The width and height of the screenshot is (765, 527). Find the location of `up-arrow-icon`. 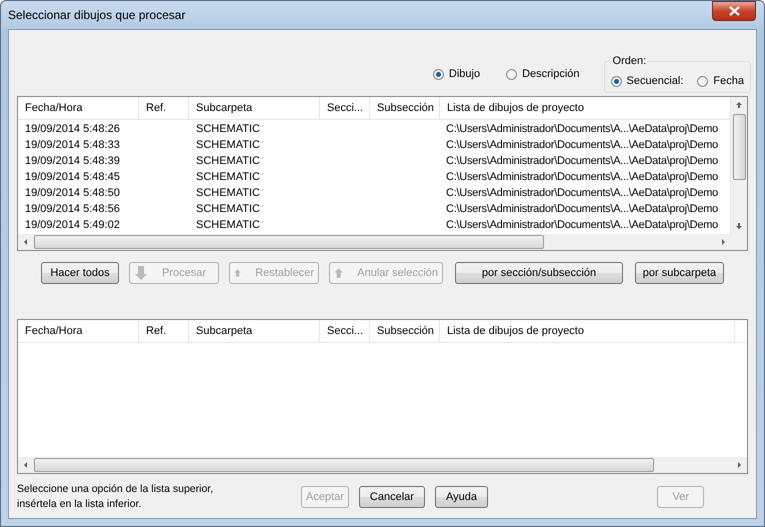

up-arrow-icon is located at coordinates (739, 105).